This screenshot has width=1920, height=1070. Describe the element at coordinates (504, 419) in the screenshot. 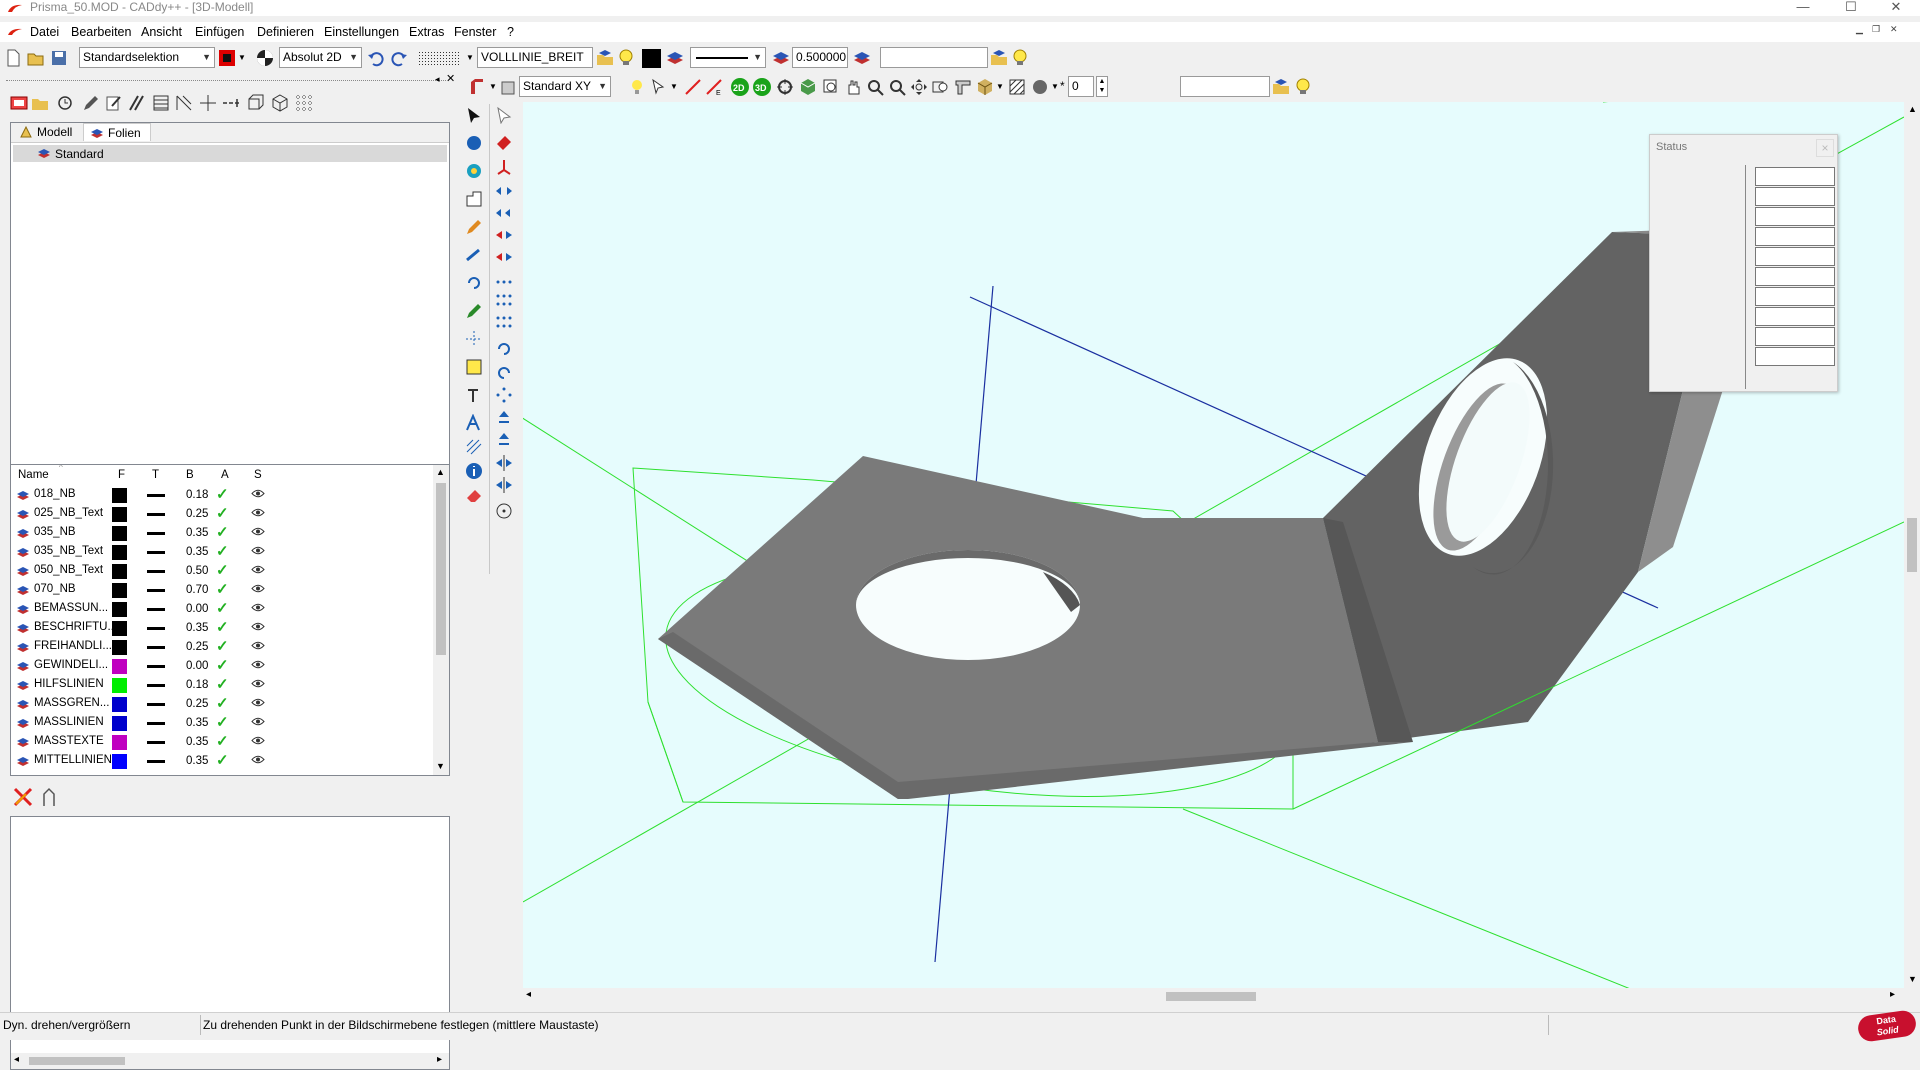

I see `scale-up-icon` at that location.